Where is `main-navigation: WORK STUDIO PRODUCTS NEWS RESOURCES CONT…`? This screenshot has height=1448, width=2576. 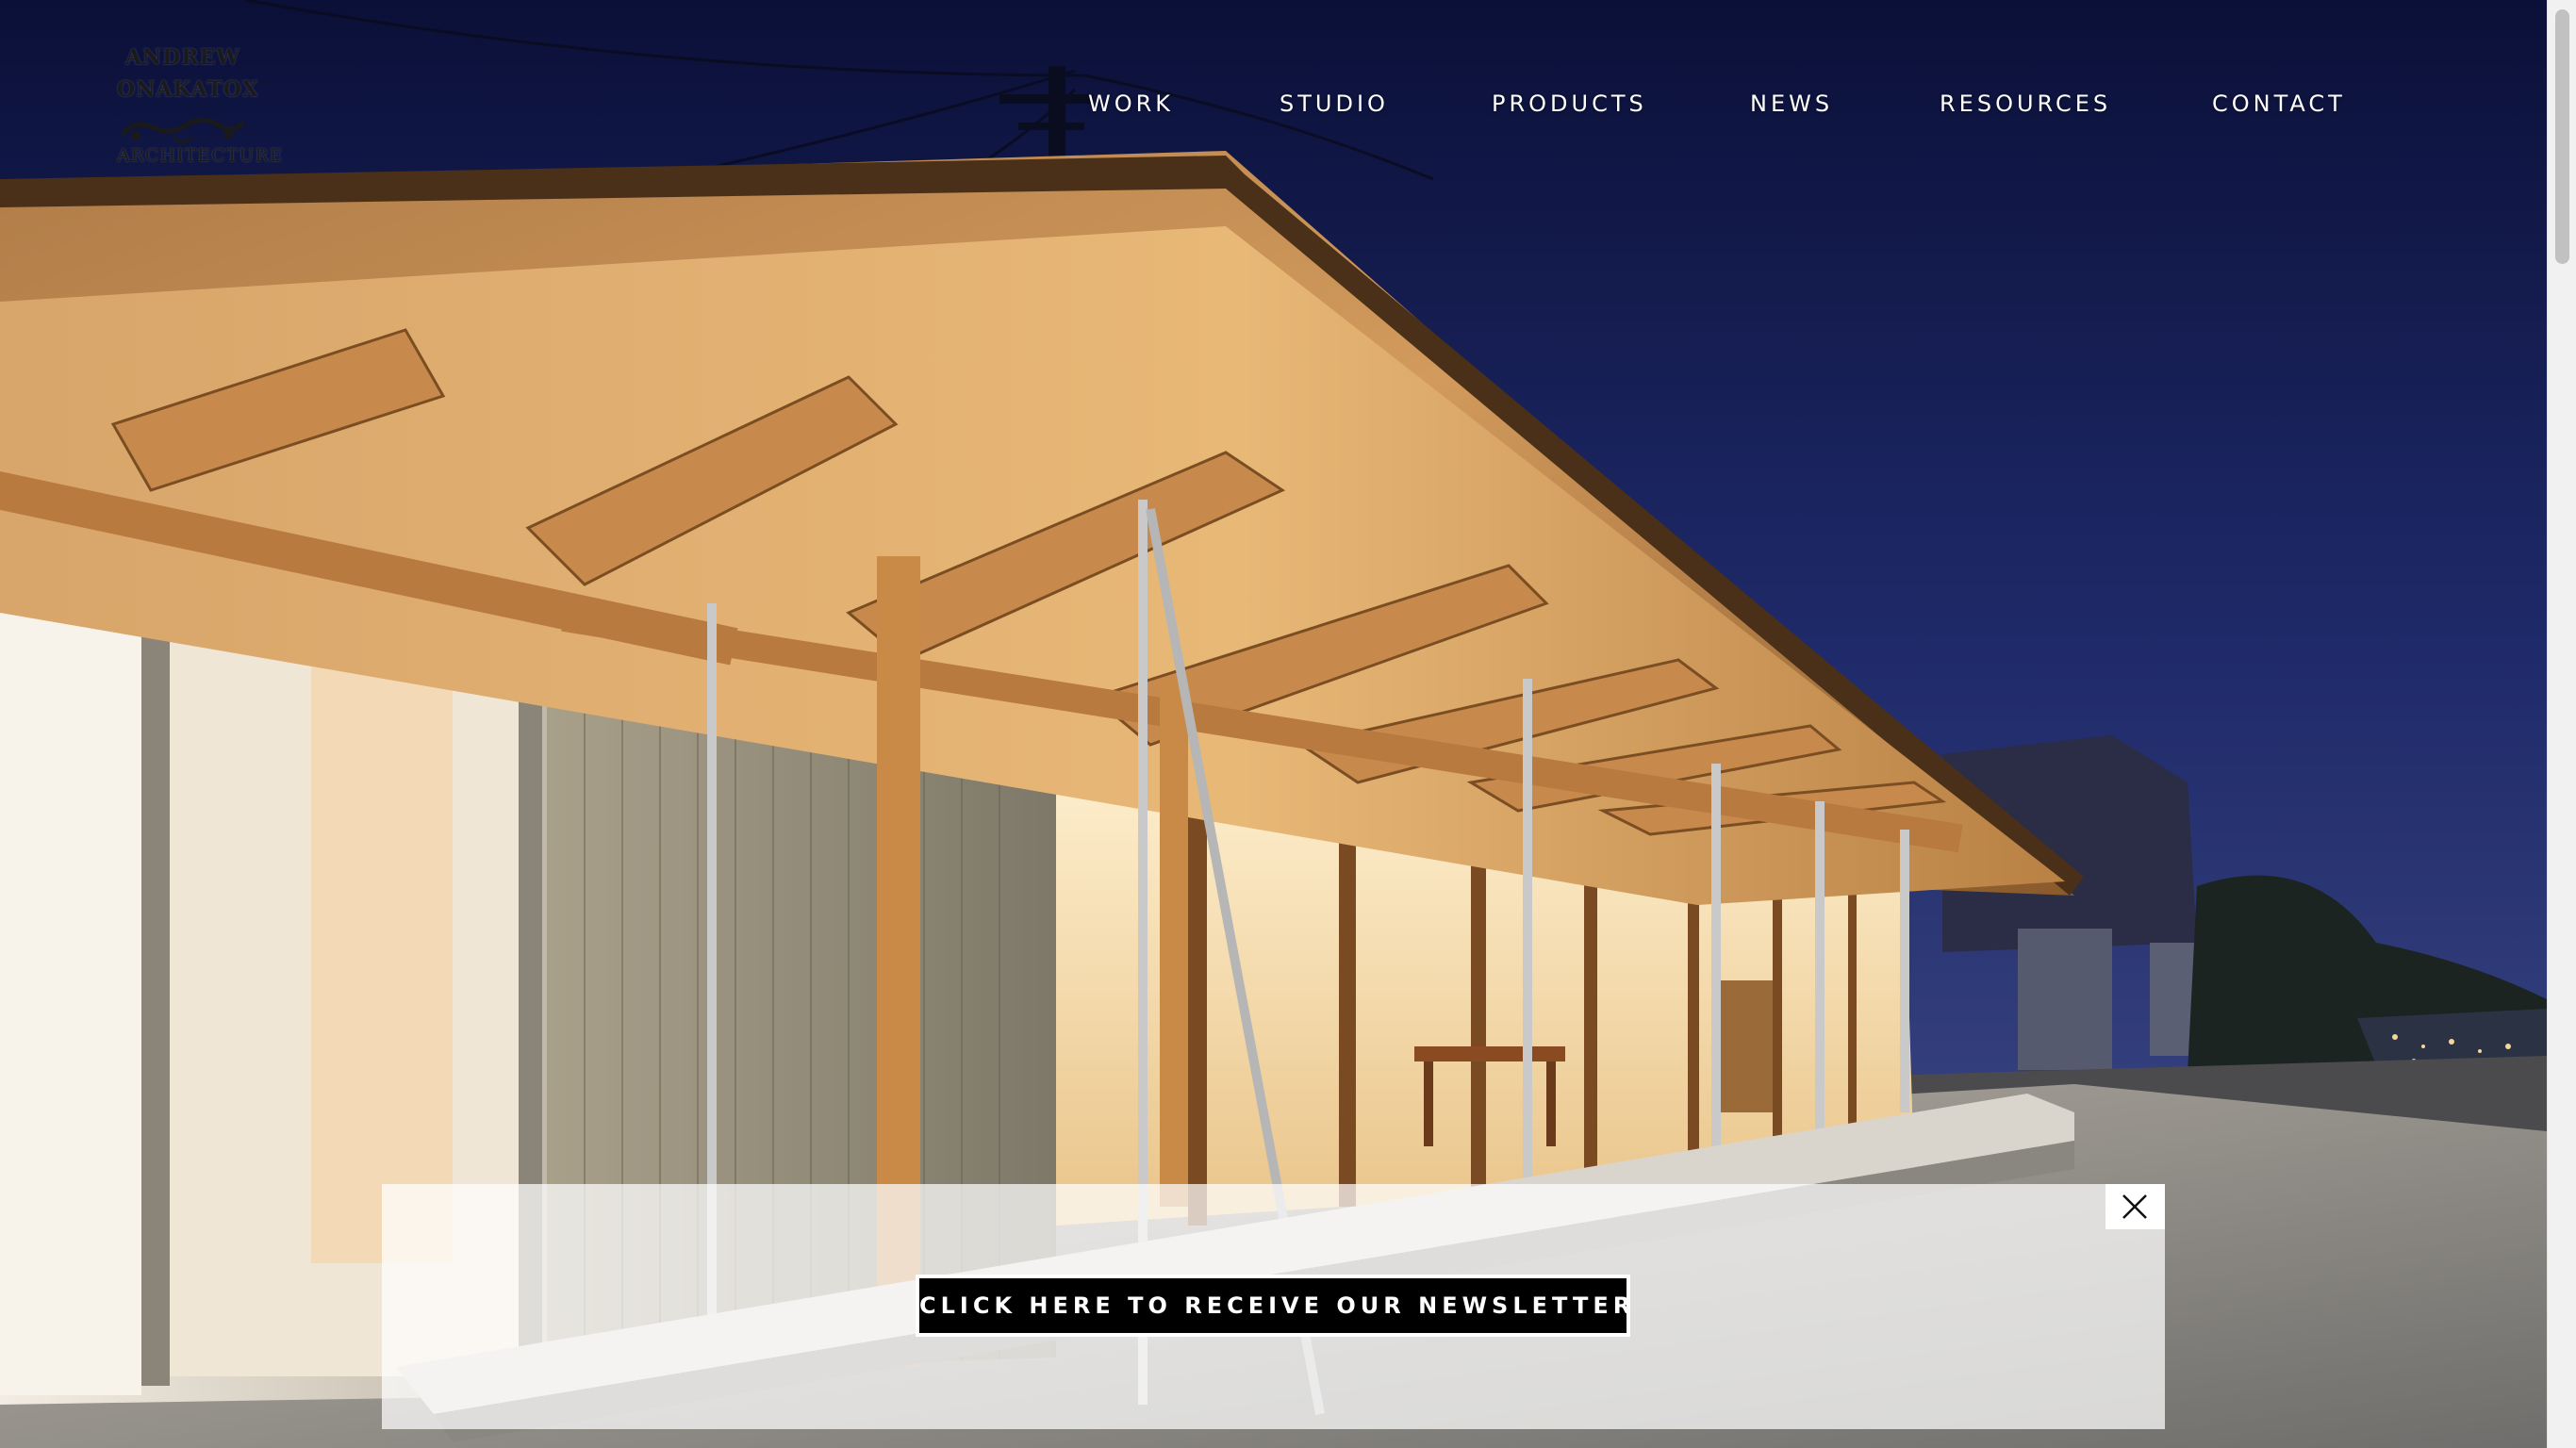
main-navigation: WORK STUDIO PRODUCTS NEWS RESOURCES CONT… is located at coordinates (1273, 109).